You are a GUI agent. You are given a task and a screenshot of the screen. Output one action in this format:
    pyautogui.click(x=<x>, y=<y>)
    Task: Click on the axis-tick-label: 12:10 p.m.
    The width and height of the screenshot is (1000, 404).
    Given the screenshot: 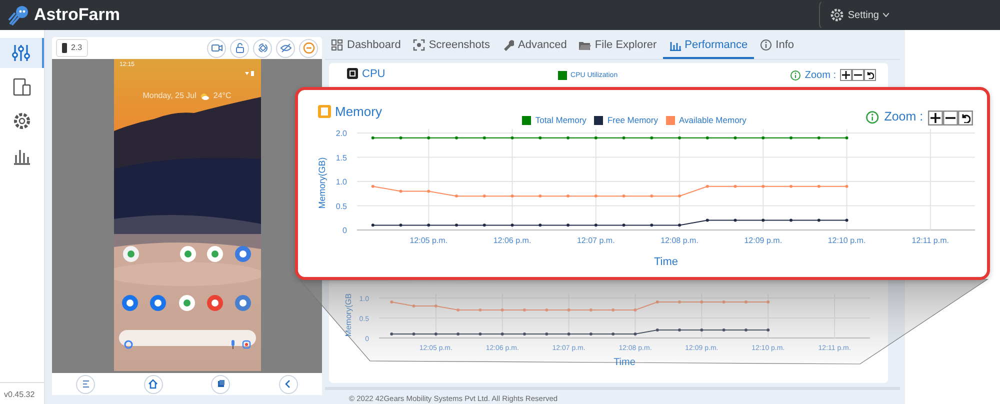 What is the action you would take?
    pyautogui.click(x=847, y=240)
    